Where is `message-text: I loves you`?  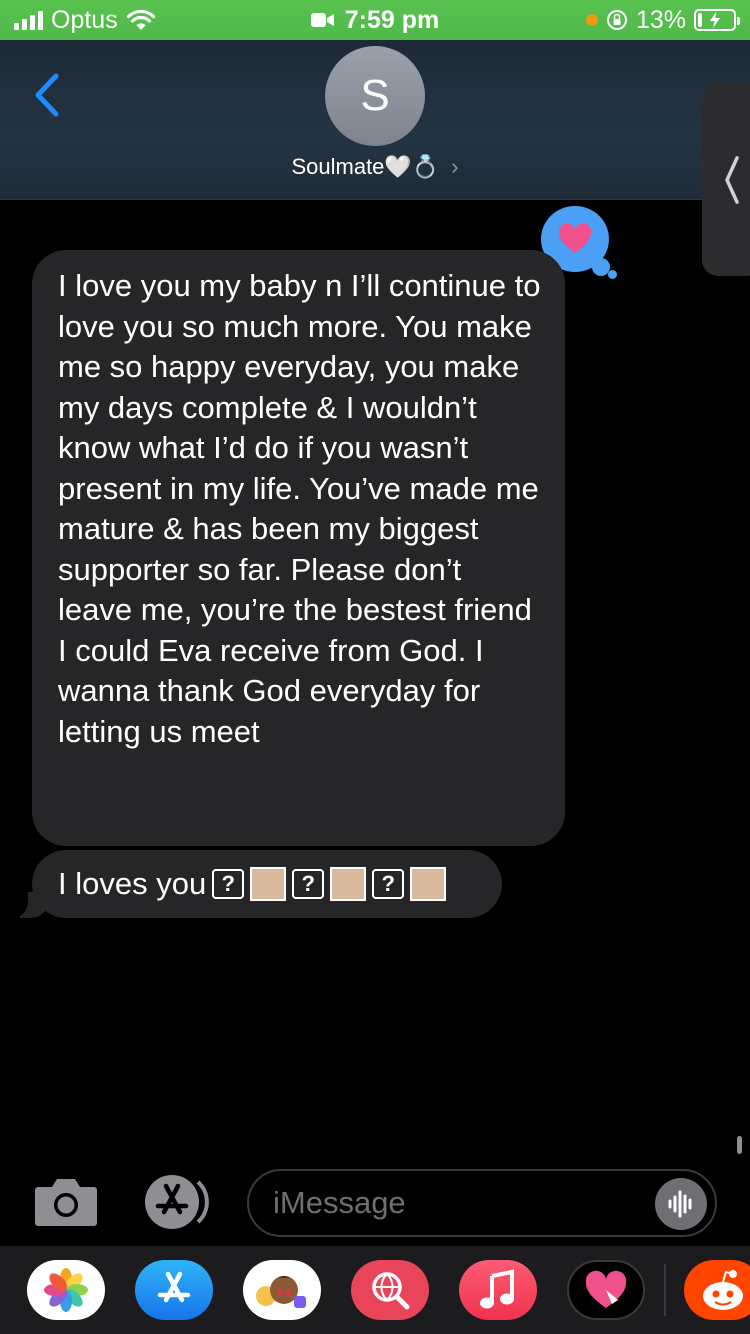
message-text: I loves you is located at coordinates (132, 883).